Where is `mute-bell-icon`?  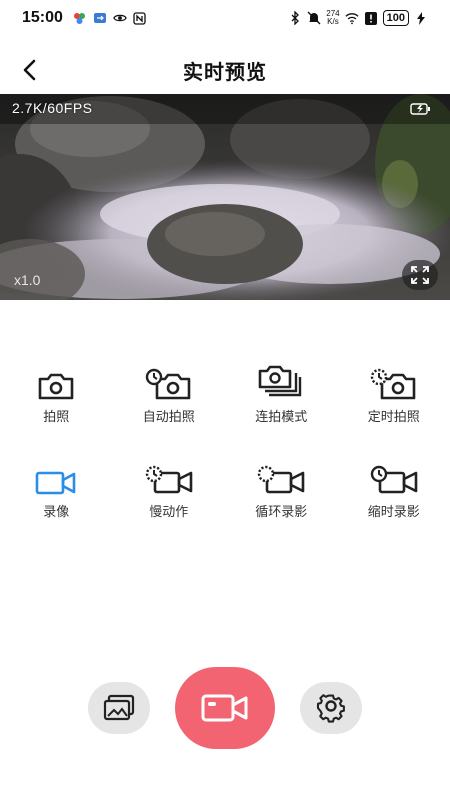 mute-bell-icon is located at coordinates (314, 18).